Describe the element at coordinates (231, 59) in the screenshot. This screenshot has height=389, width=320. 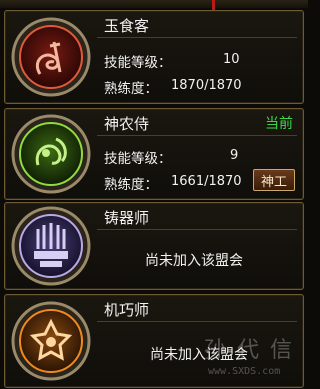
I see `skill-level-value: 10` at that location.